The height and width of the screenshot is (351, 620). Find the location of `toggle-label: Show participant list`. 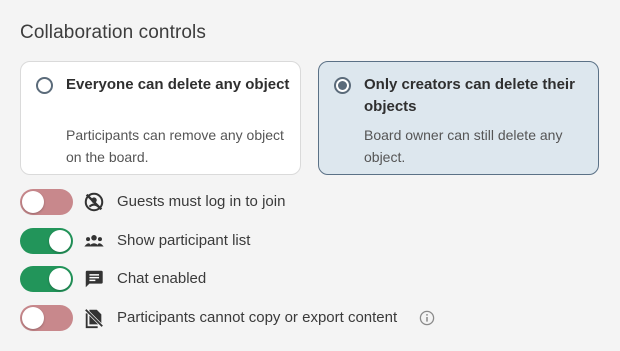

toggle-label: Show participant list is located at coordinates (184, 240).